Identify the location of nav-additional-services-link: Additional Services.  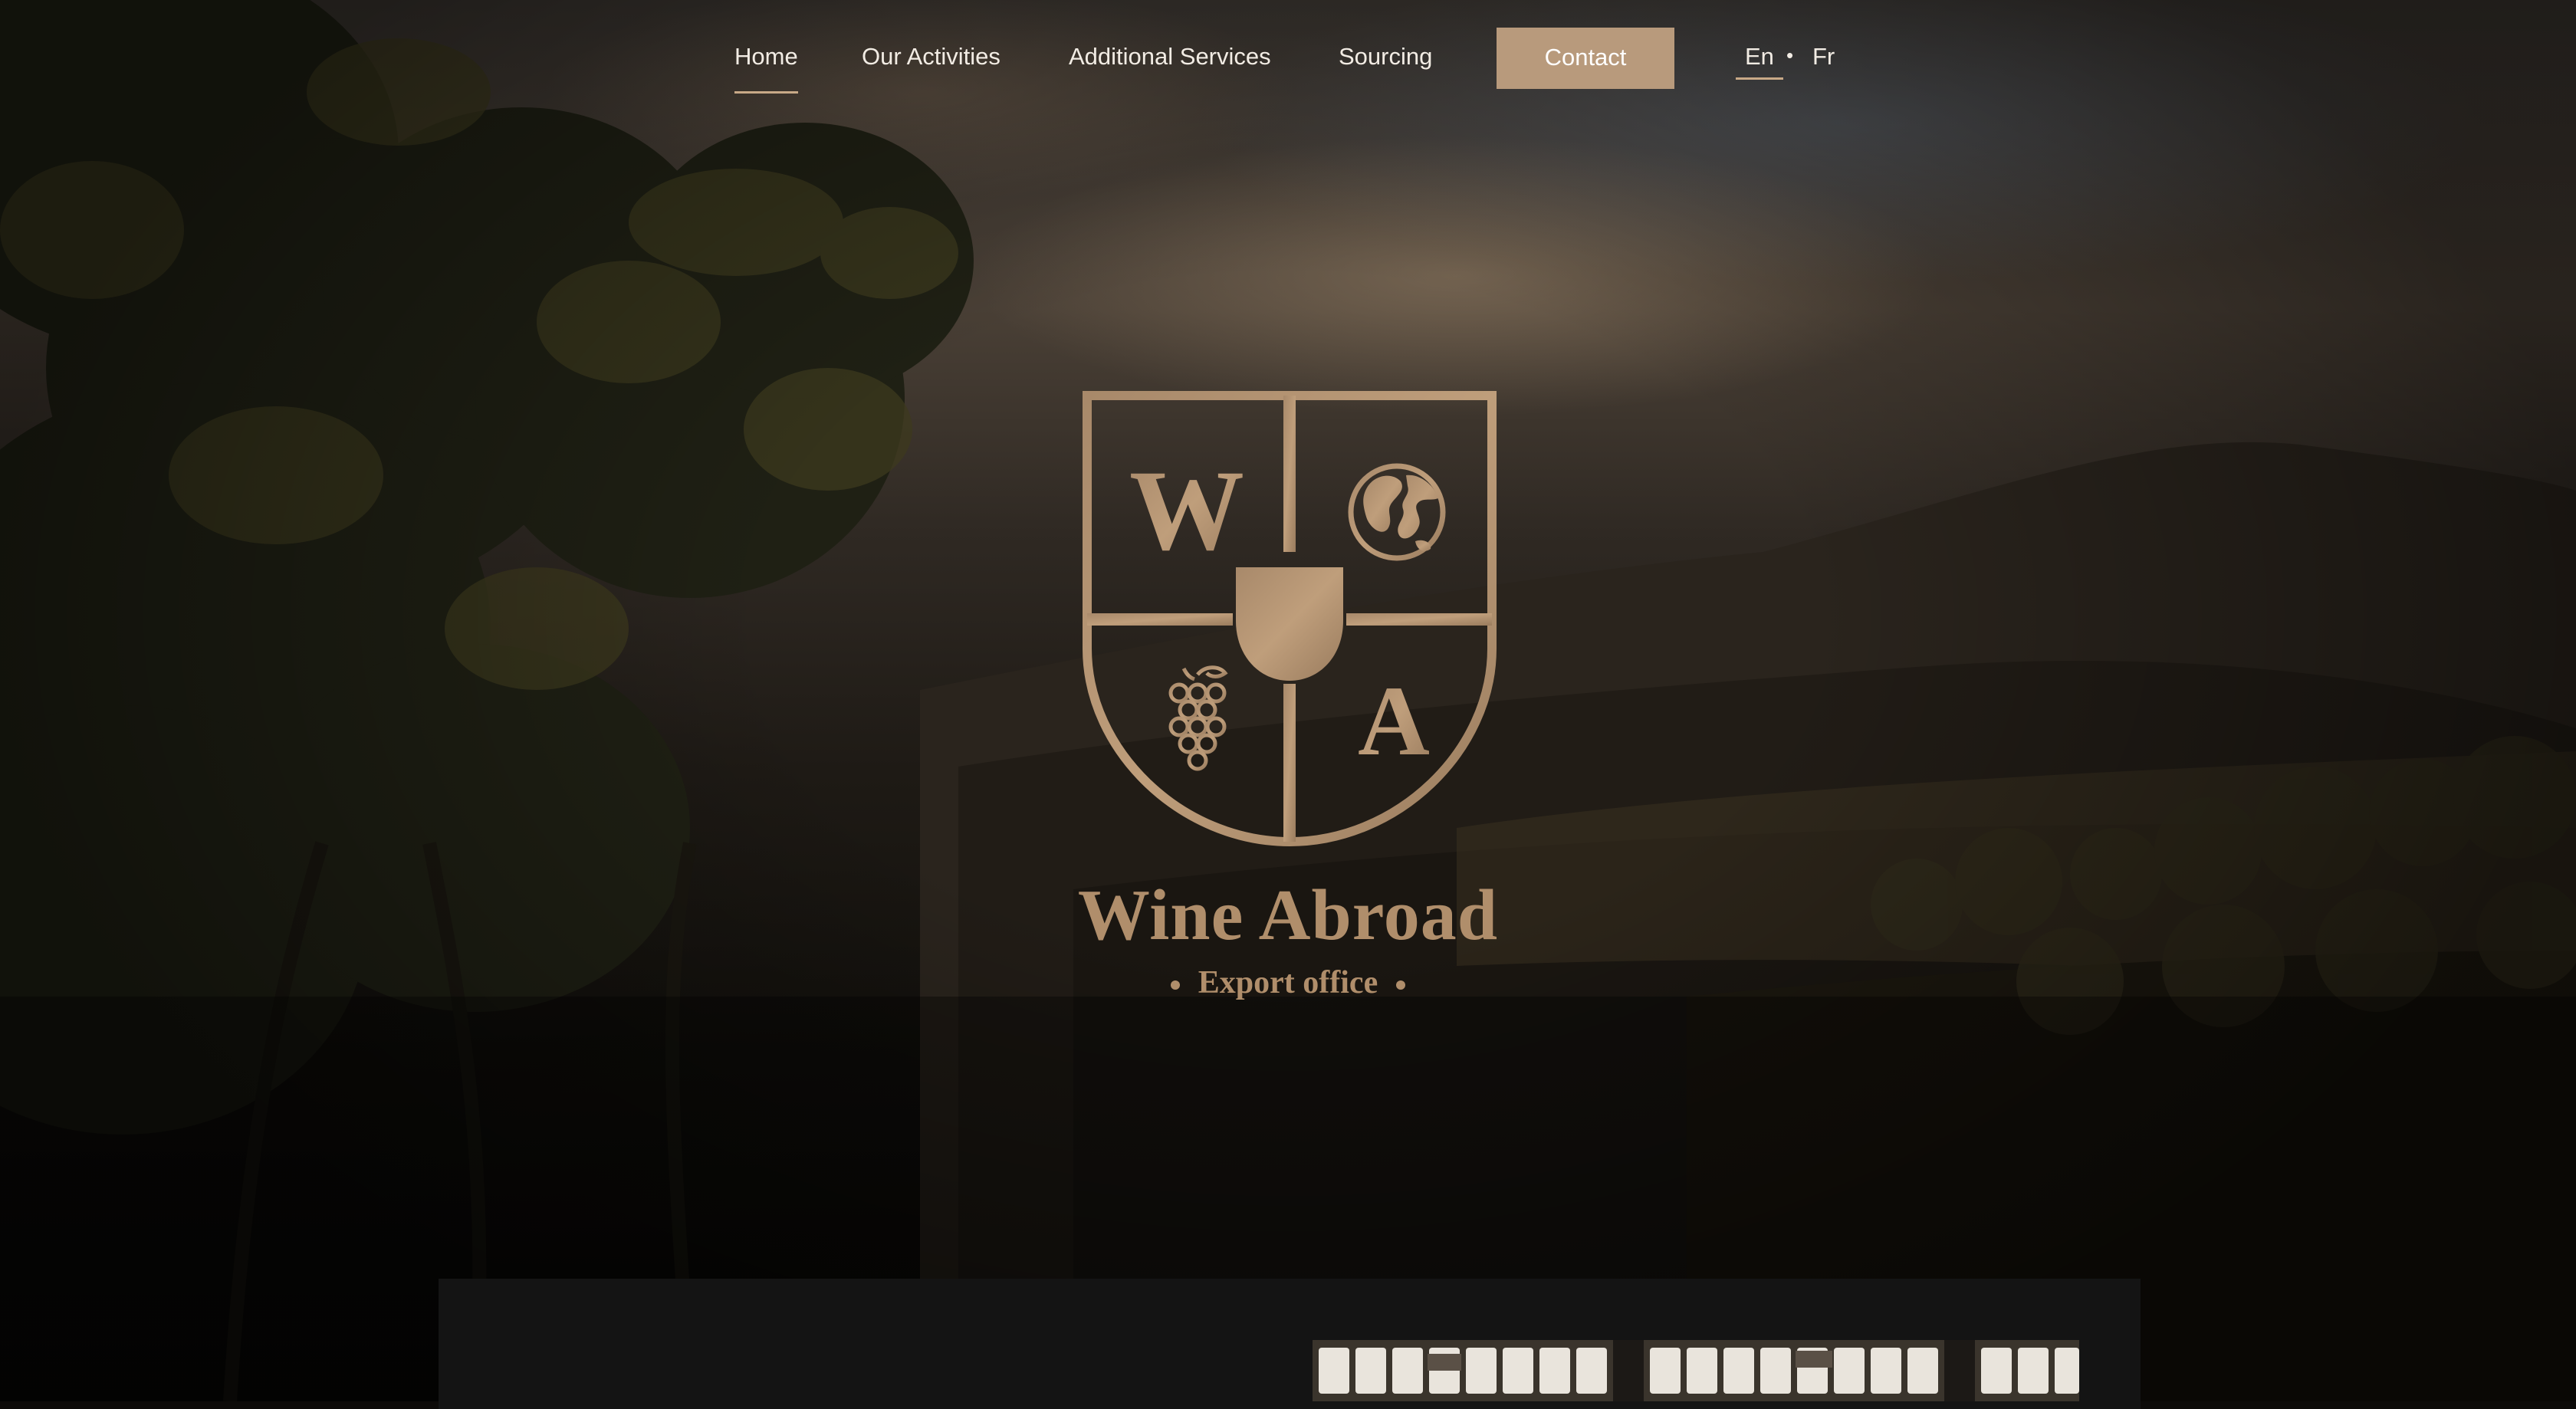
(1170, 58).